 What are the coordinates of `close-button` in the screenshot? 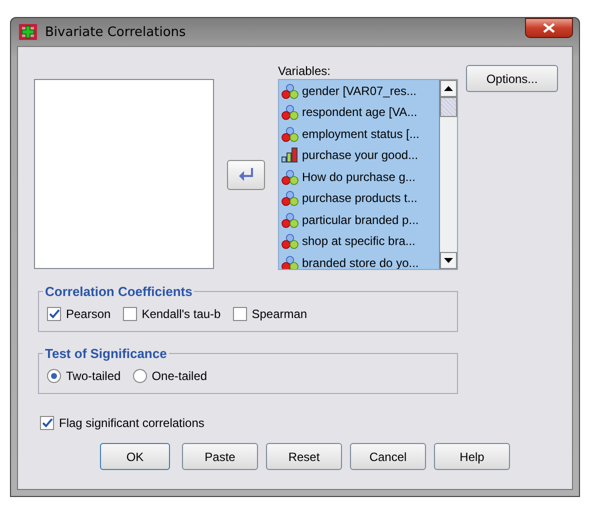 It's located at (549, 28).